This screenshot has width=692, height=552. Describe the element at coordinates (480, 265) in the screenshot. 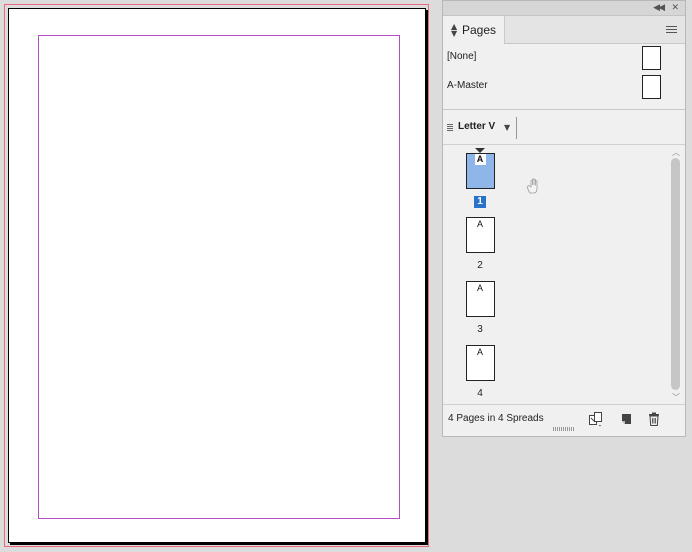

I see `page-number: 2` at that location.